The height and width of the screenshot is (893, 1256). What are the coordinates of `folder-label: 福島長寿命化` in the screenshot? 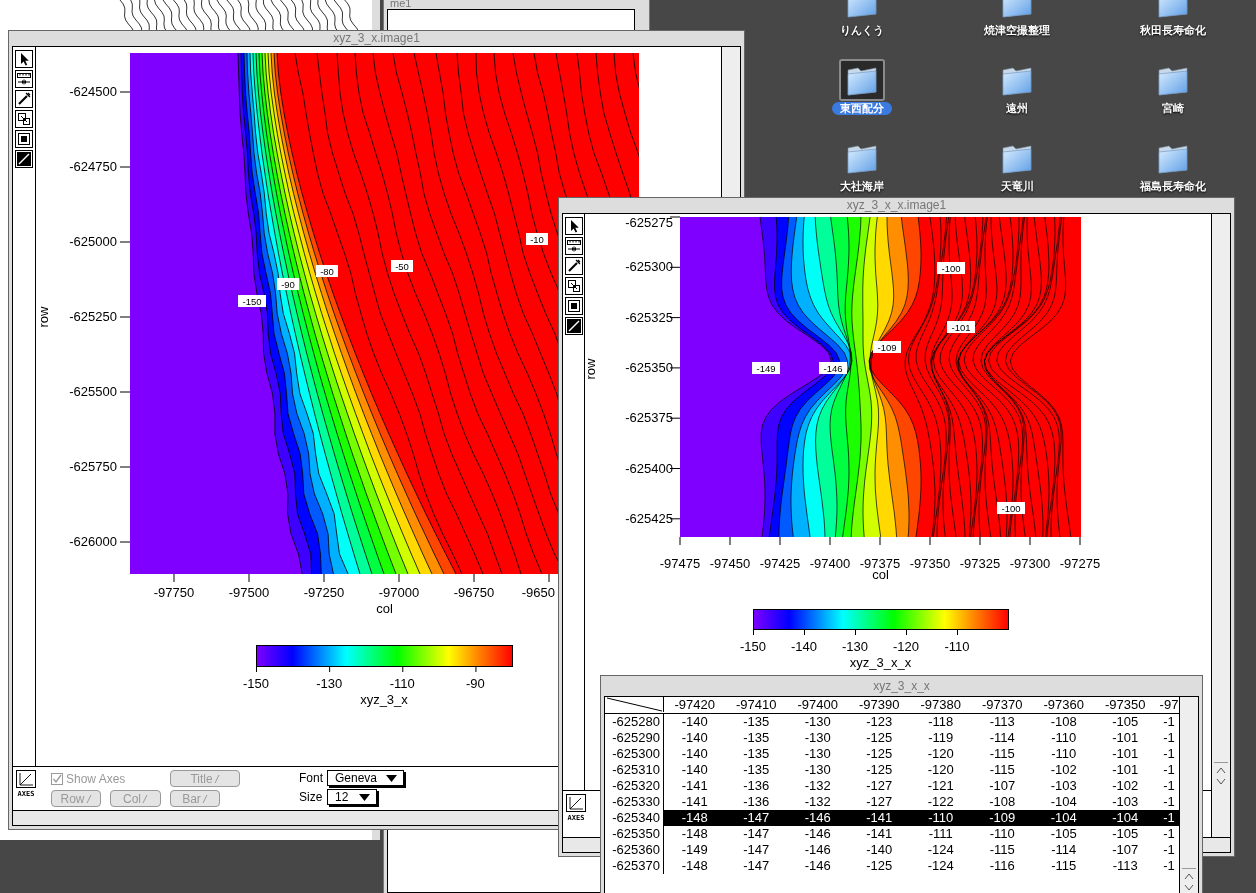 It's located at (1172, 186).